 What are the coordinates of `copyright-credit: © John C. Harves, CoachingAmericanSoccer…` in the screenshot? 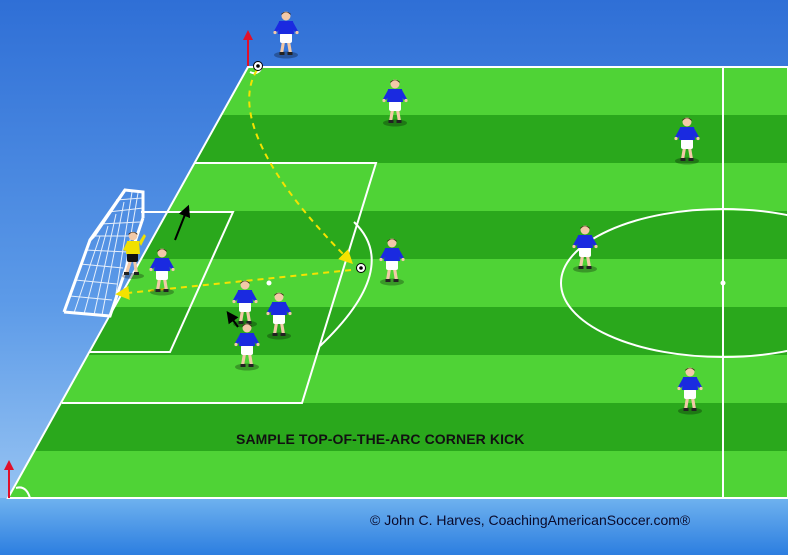 It's located at (530, 520).